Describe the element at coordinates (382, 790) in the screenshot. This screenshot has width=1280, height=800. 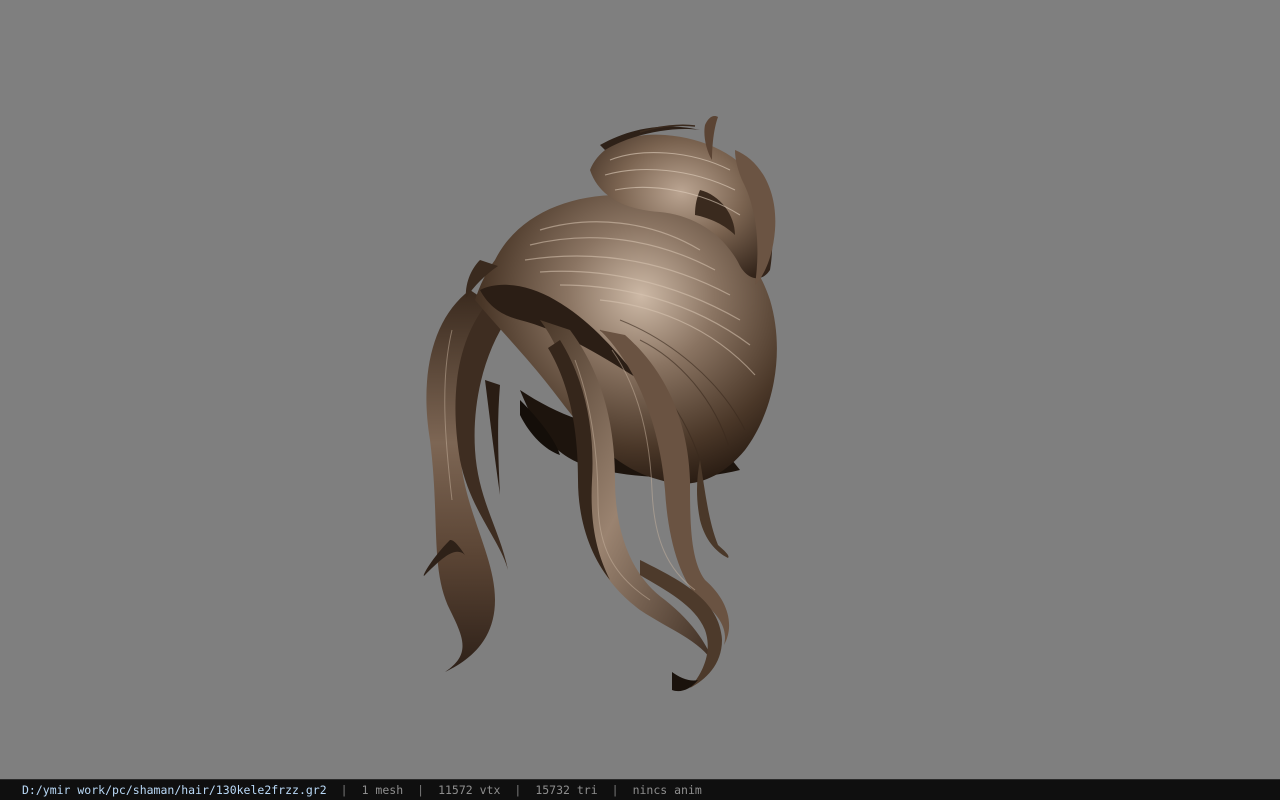
I see `mesh-count: 1 mesh` at that location.